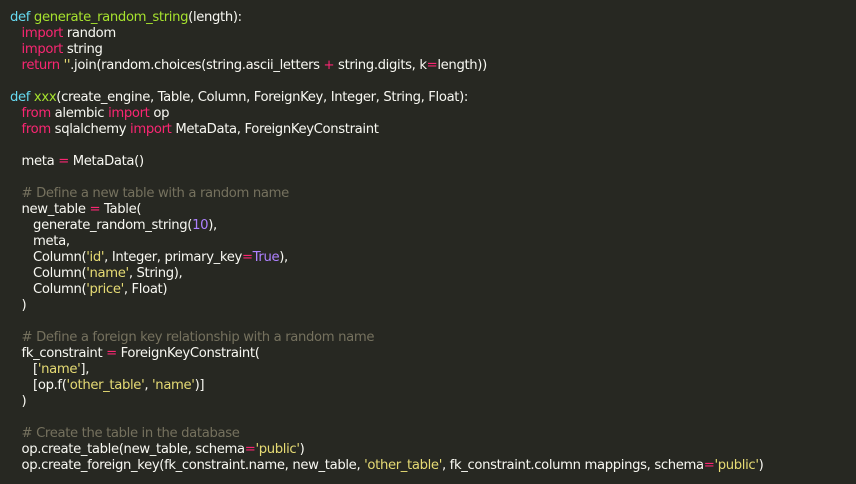 The width and height of the screenshot is (856, 484). Describe the element at coordinates (155, 273) in the screenshot. I see `code-token-plain: , String),` at that location.